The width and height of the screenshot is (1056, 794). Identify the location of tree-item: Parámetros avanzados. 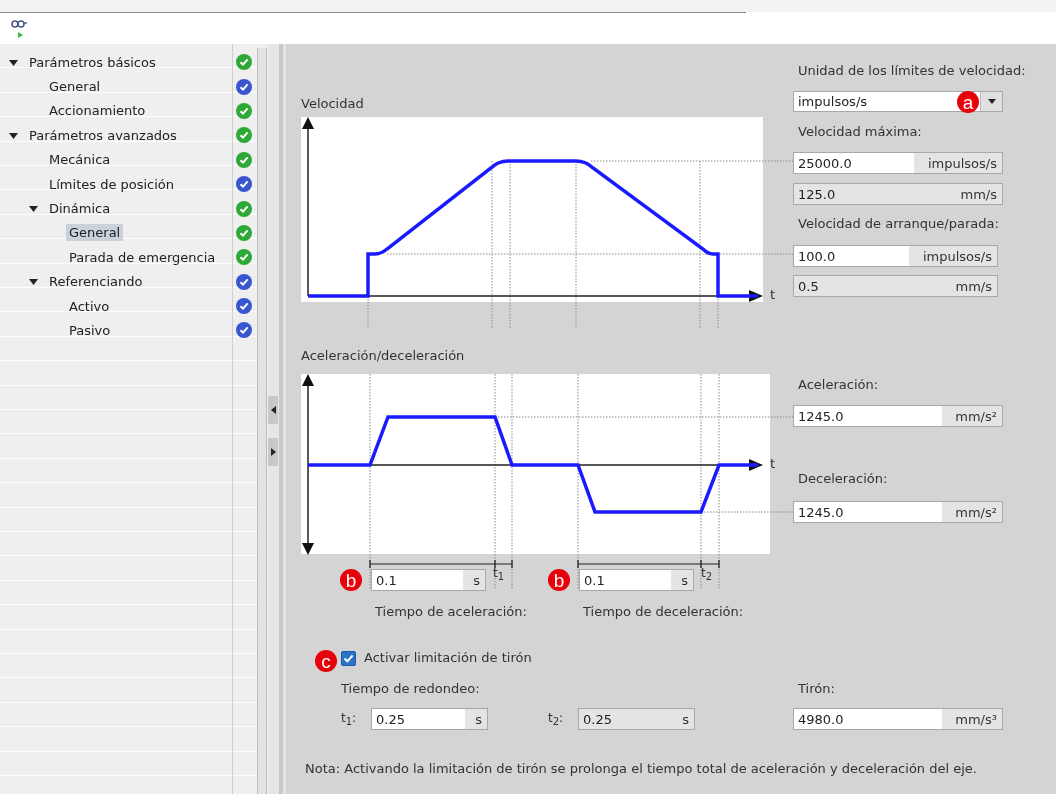
(103, 135).